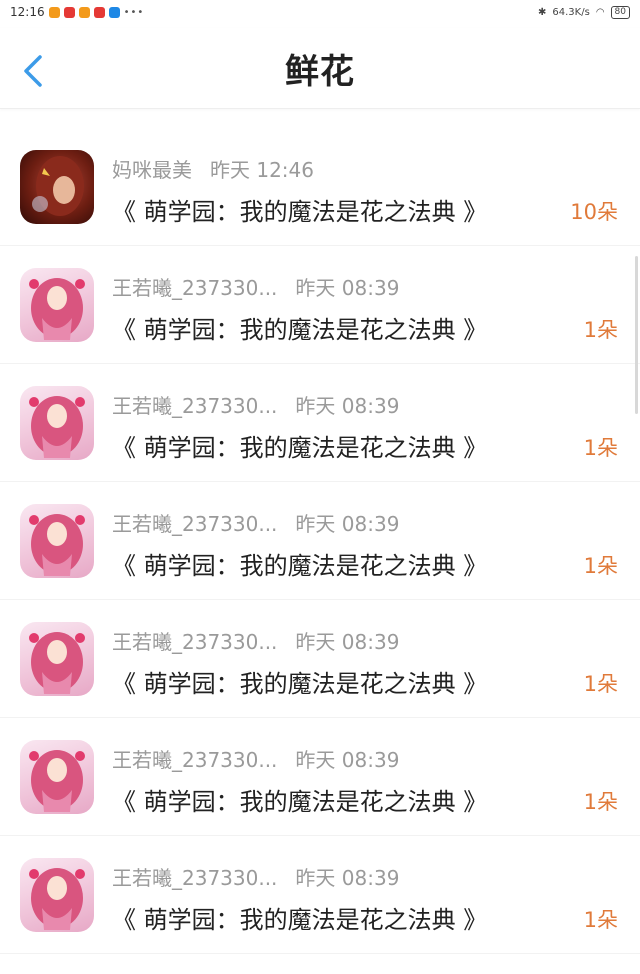  I want to click on nav-bar: 鲜花, so click(320, 68).